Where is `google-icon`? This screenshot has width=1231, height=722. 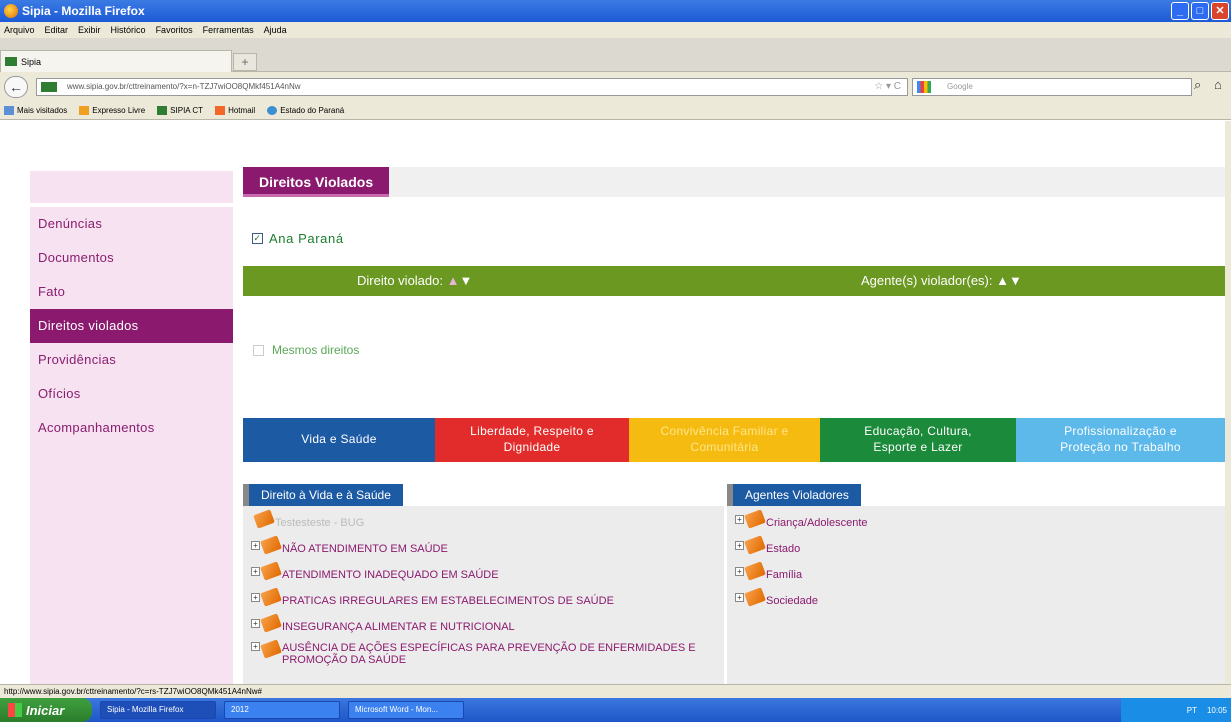
google-icon is located at coordinates (924, 87).